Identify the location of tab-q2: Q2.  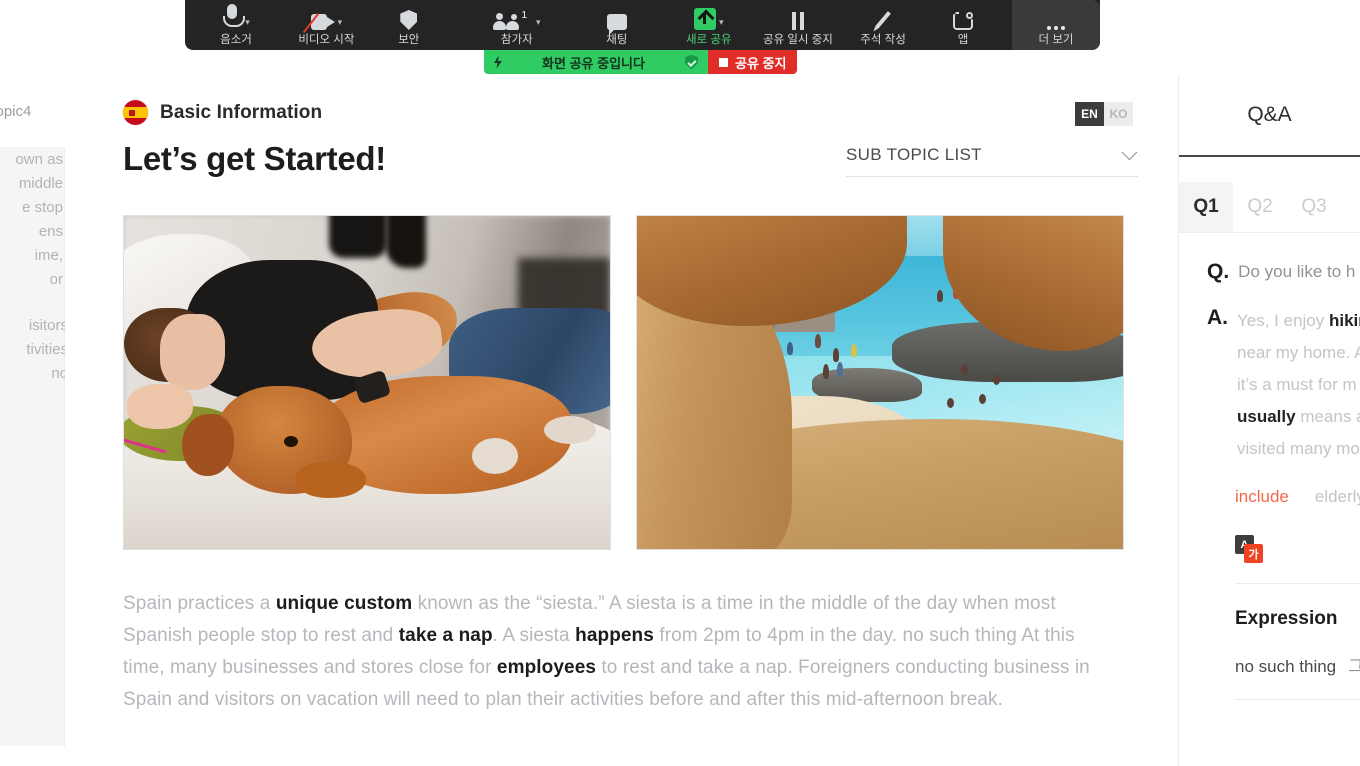
(1260, 207).